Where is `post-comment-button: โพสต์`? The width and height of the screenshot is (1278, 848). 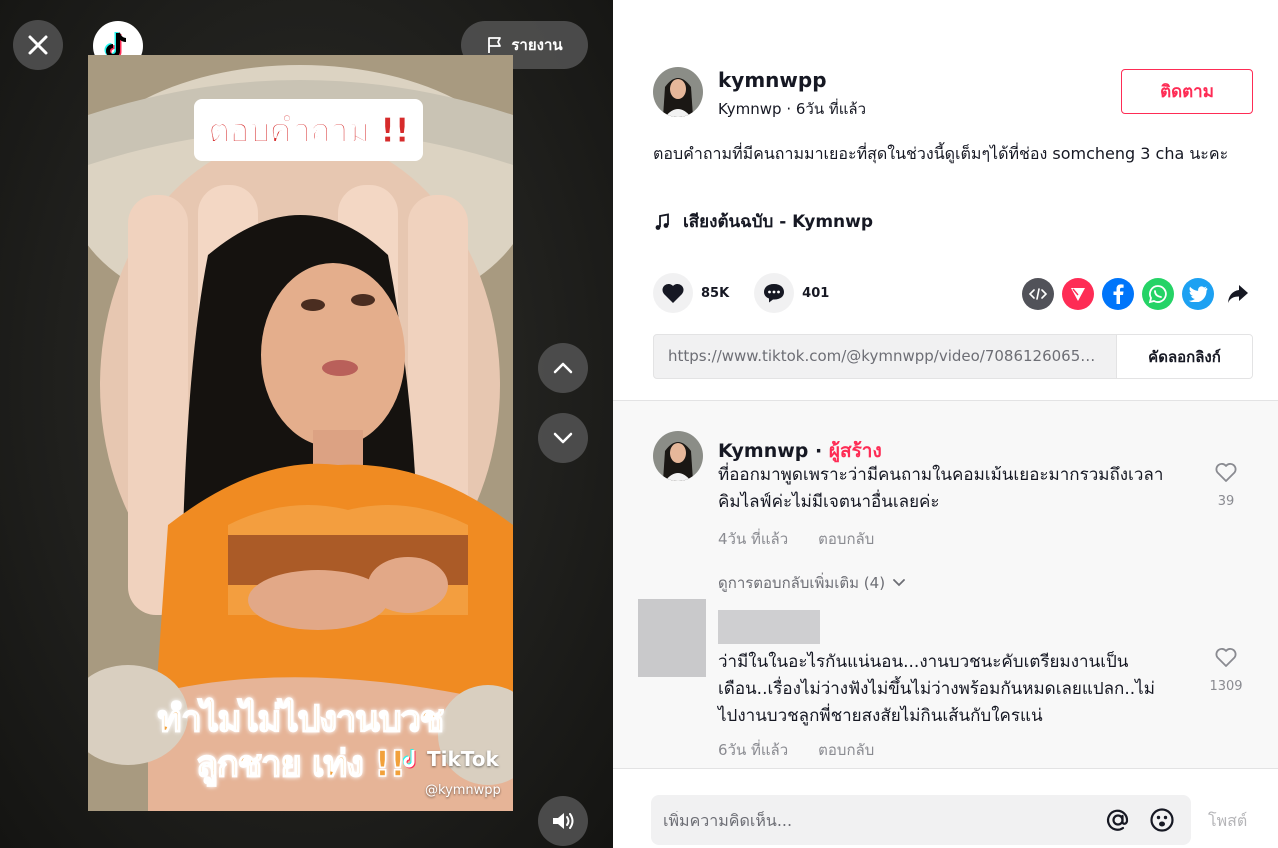 post-comment-button: โพสต์ is located at coordinates (1227, 821).